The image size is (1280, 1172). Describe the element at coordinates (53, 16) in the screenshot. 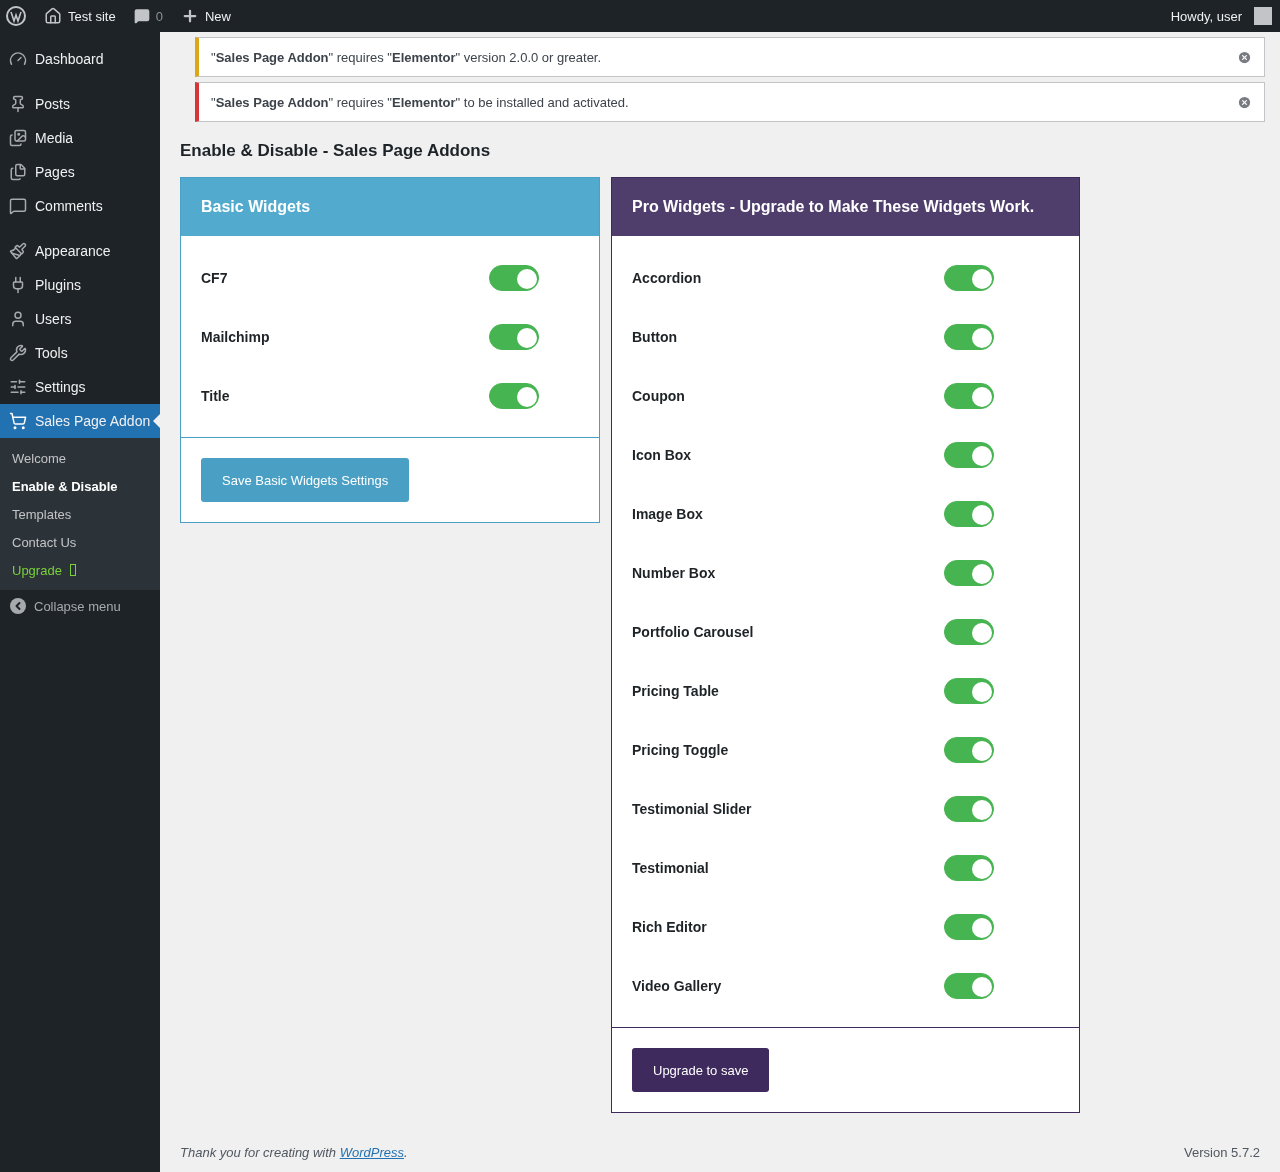

I see `home-icon` at that location.